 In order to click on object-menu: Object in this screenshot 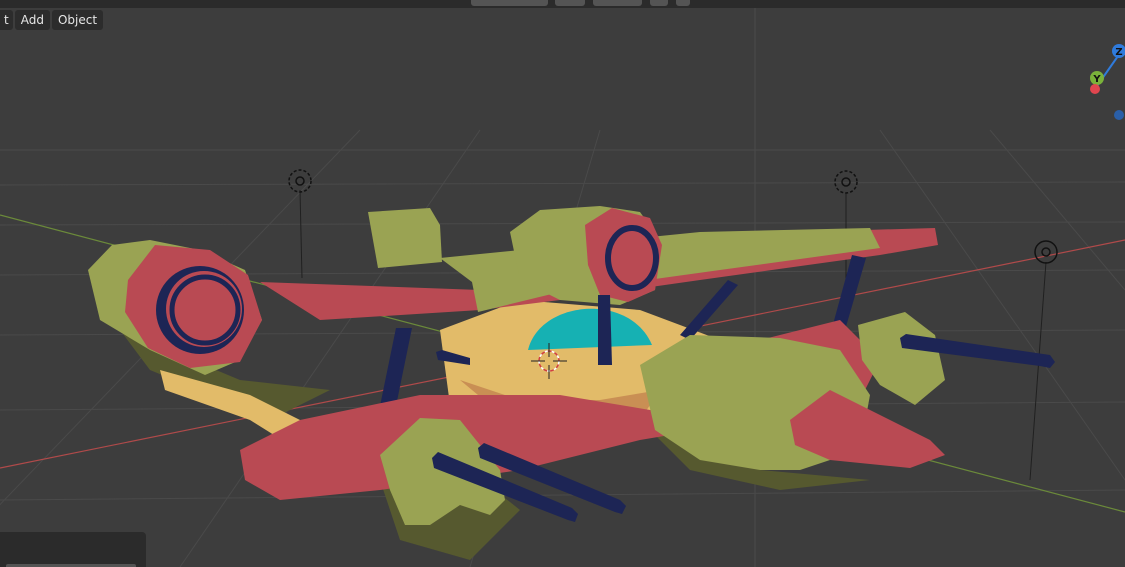, I will do `click(77, 20)`.